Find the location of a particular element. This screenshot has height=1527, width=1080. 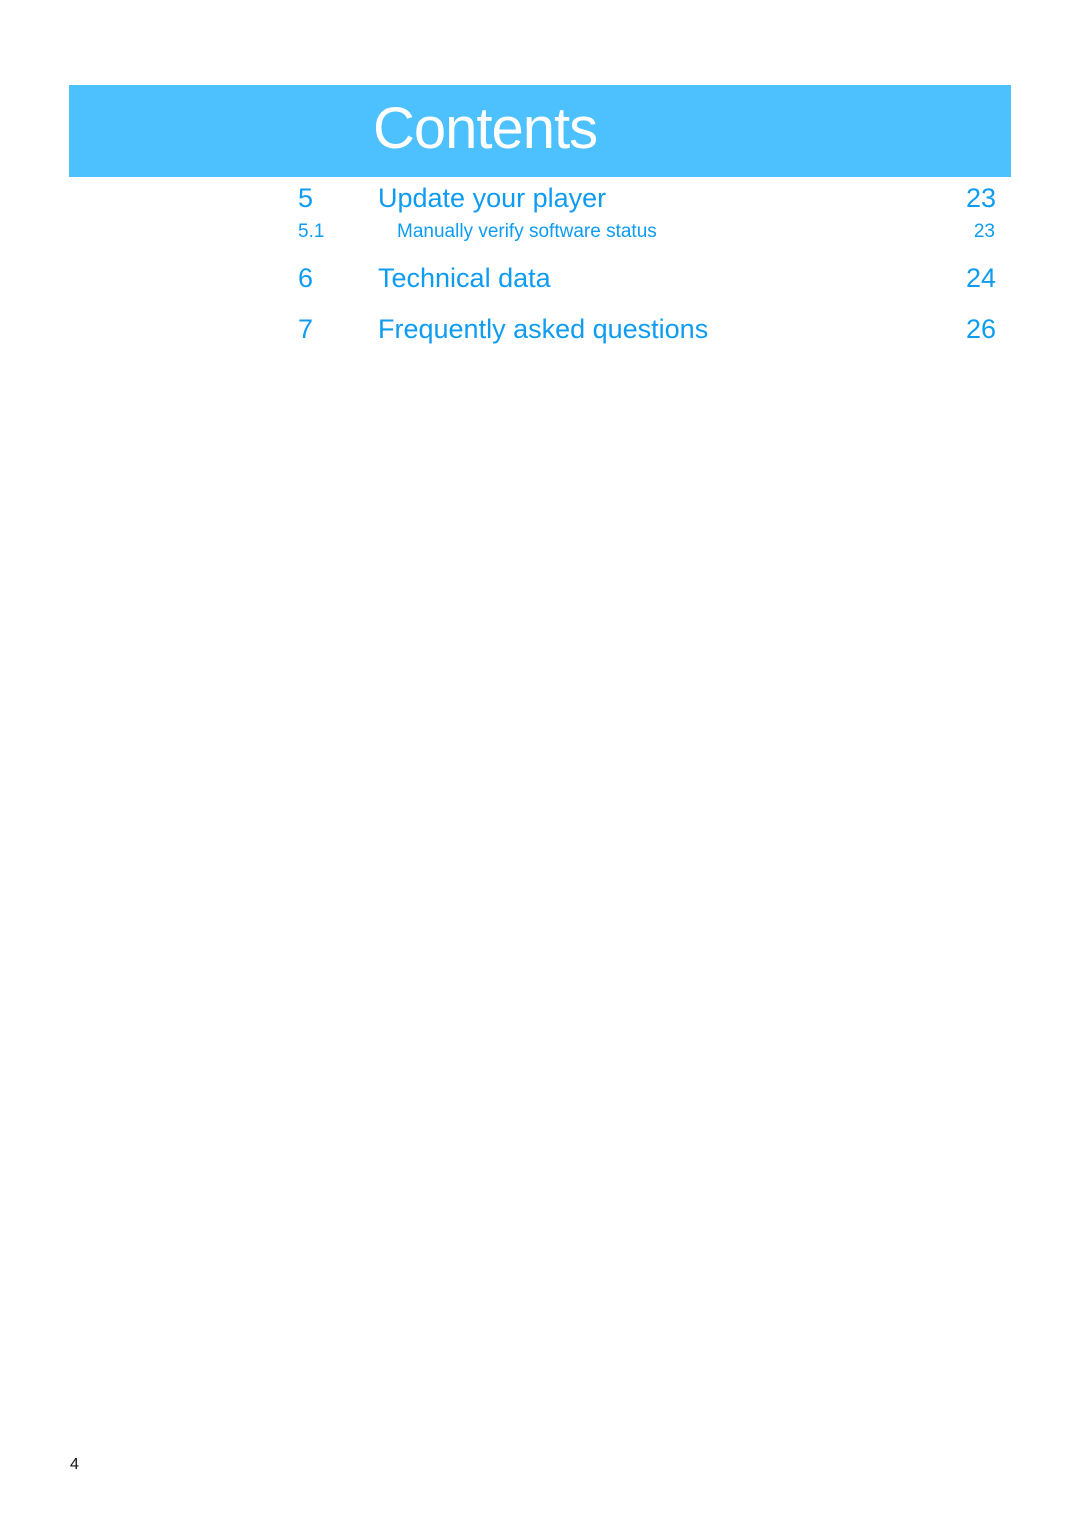

page-number: 4 is located at coordinates (74, 1464).